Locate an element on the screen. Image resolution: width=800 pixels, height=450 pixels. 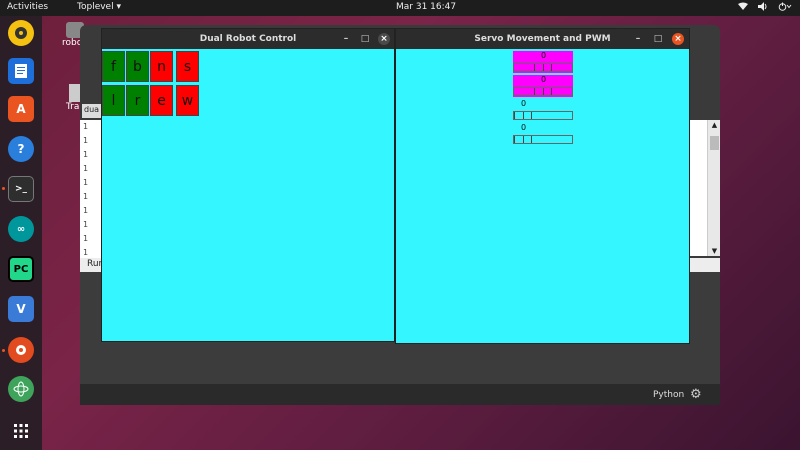
key-w-button: w is located at coordinates (187, 100).